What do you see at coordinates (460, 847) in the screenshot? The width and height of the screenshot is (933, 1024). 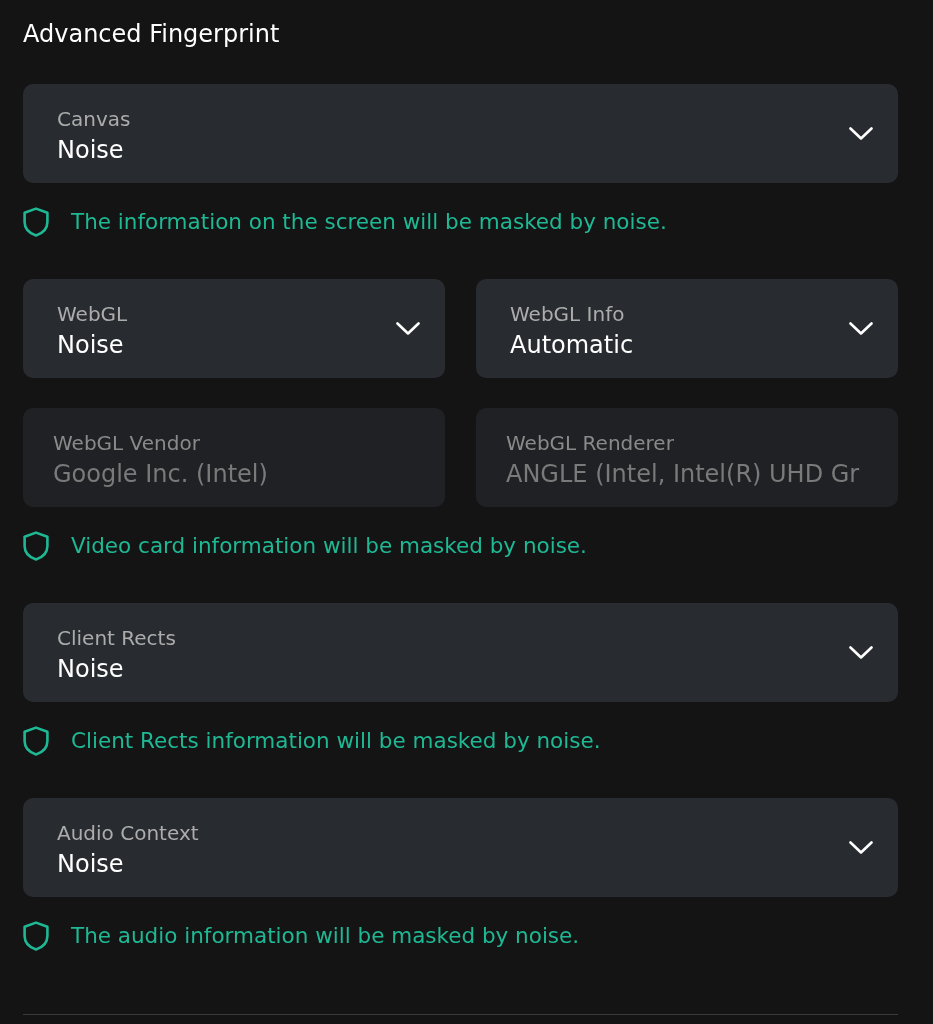 I see `dropdown-select: Audio Context Noise` at bounding box center [460, 847].